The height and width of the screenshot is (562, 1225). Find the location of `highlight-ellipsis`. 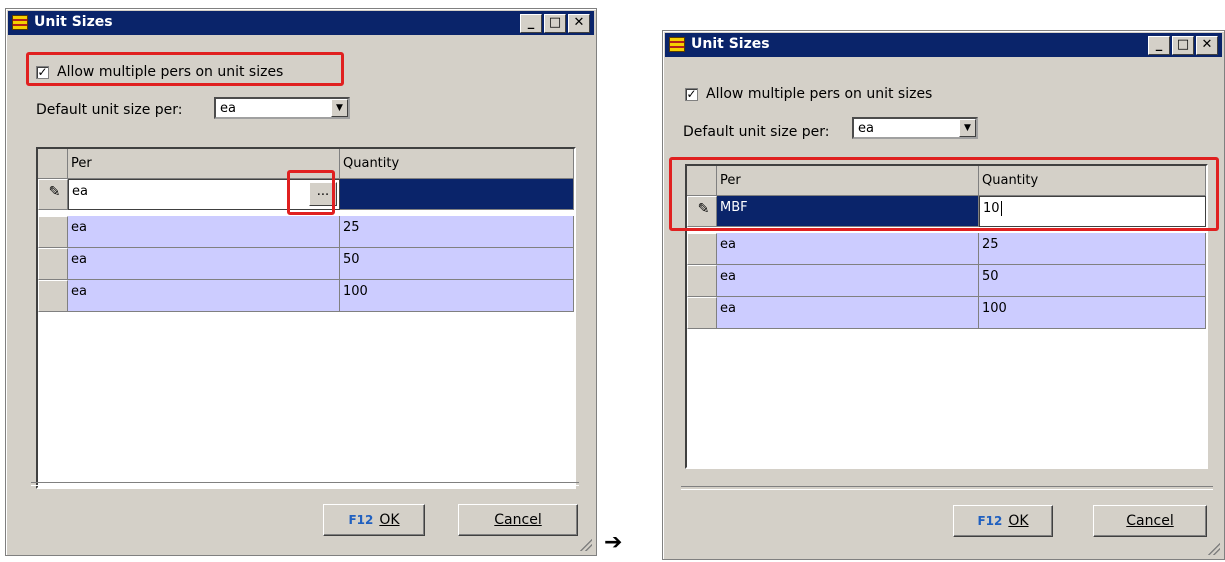

highlight-ellipsis is located at coordinates (311, 192).